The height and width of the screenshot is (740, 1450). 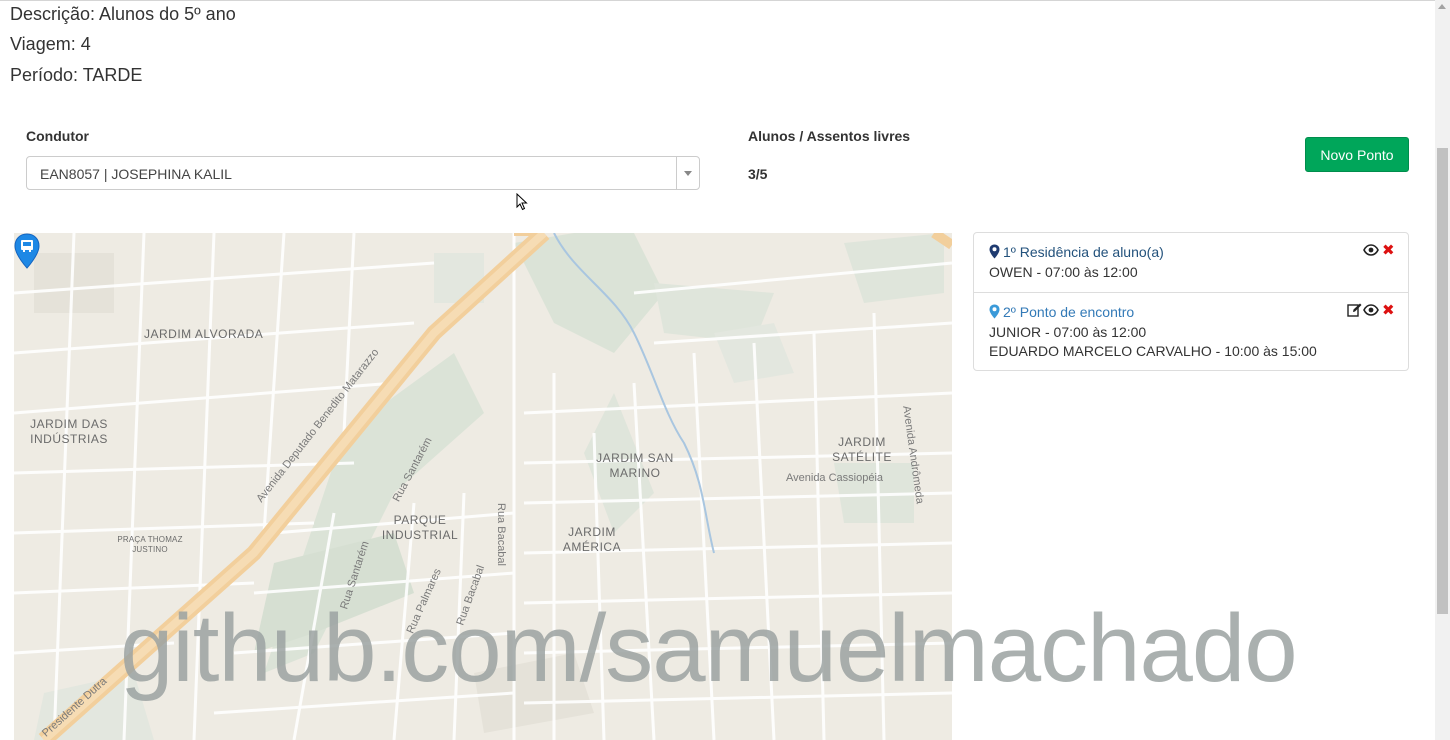 I want to click on point-title-link: 1º Residência de aluno(a), so click(x=1076, y=252).